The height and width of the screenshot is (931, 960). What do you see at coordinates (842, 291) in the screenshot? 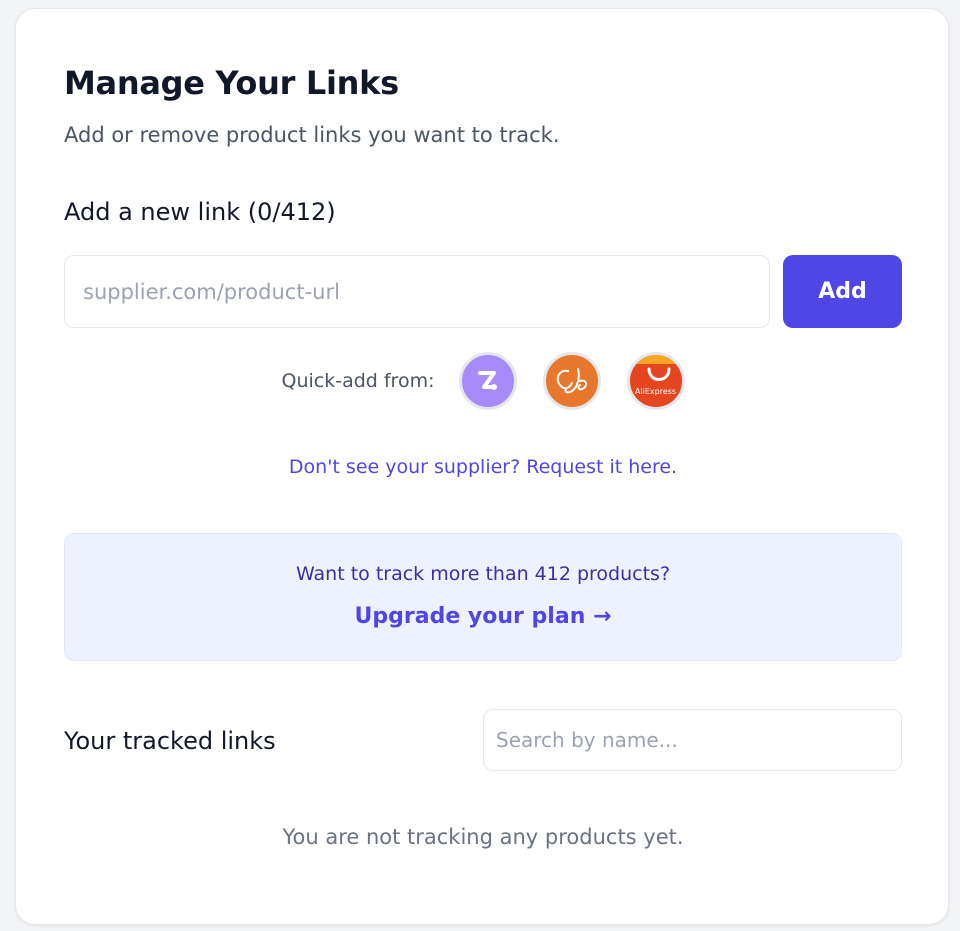
I see `add-link-button: Add` at bounding box center [842, 291].